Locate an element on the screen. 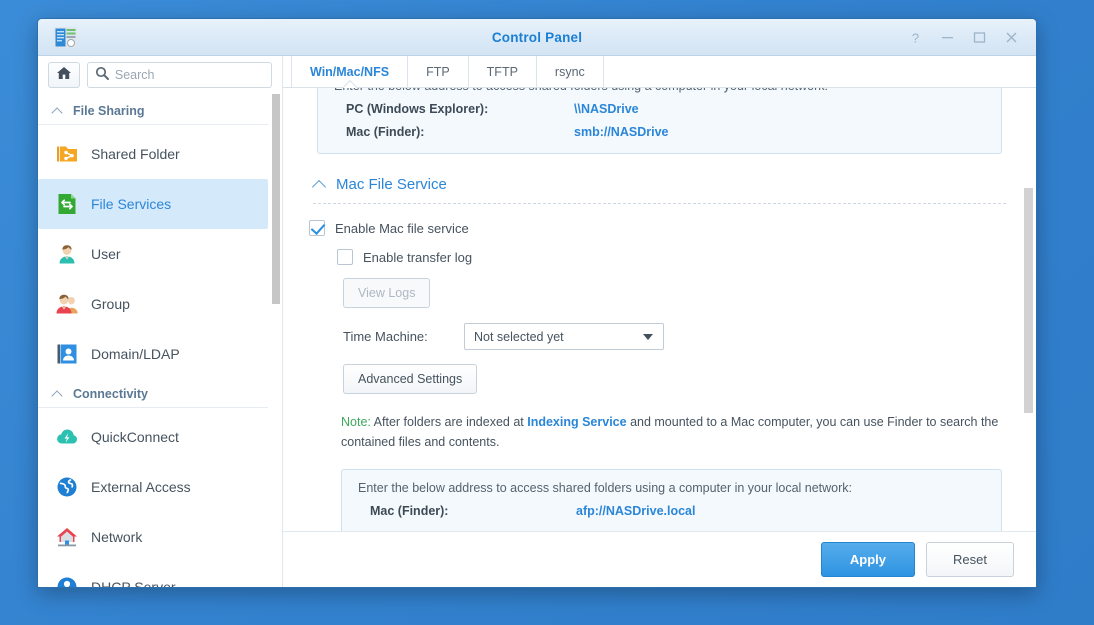  reset-button: Reset is located at coordinates (970, 559).